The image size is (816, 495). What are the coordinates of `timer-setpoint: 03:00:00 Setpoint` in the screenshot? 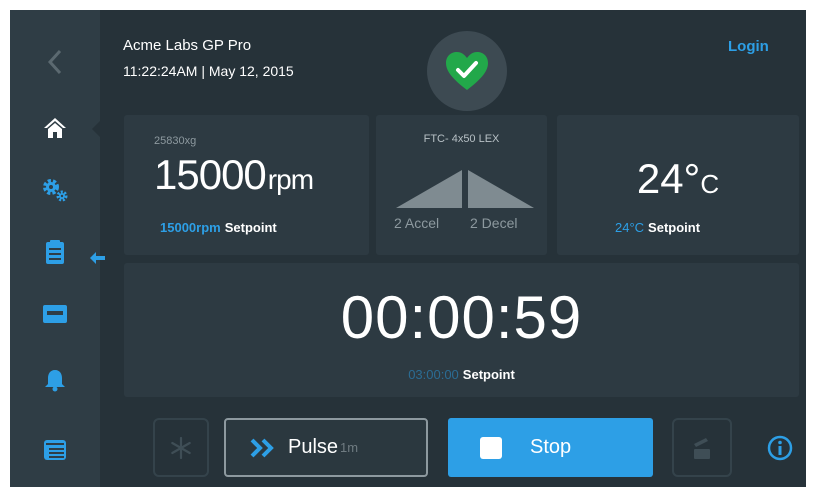 It's located at (461, 374).